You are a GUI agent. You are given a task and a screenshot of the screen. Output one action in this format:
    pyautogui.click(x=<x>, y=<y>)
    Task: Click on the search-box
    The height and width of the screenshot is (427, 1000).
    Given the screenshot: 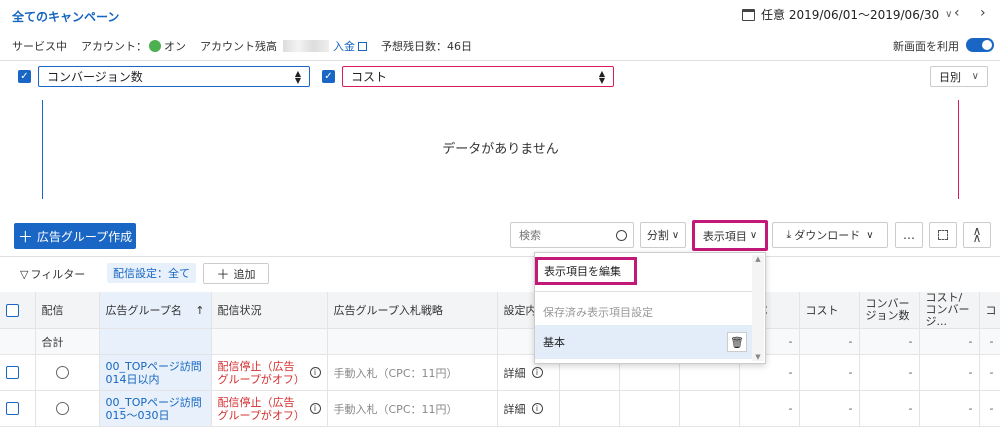 What is the action you would take?
    pyautogui.click(x=572, y=235)
    